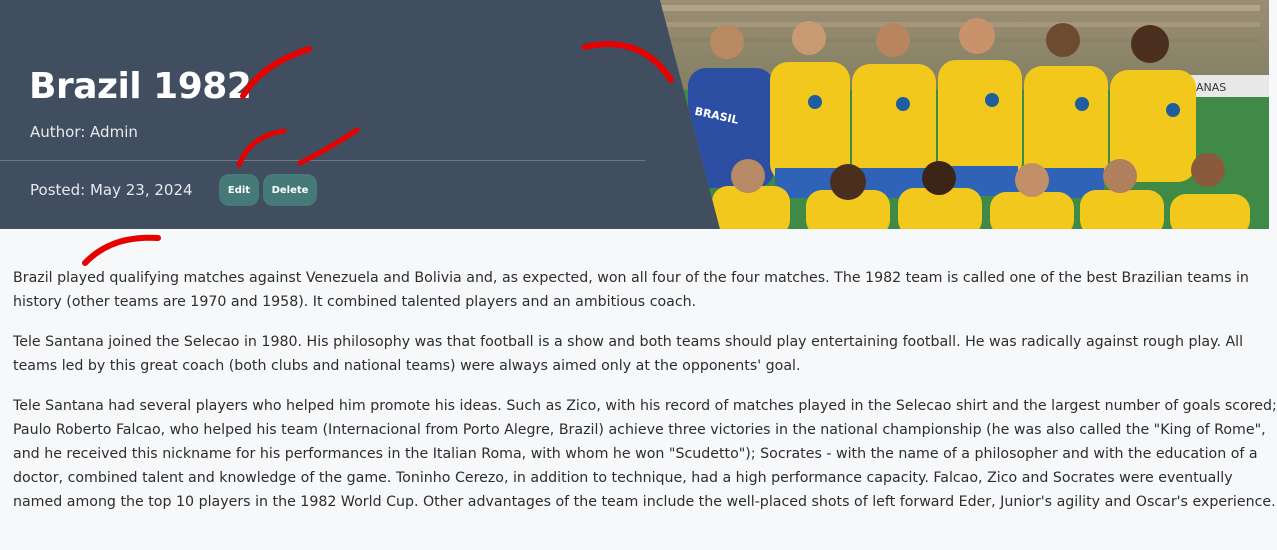  I want to click on hero-divider, so click(322, 160).